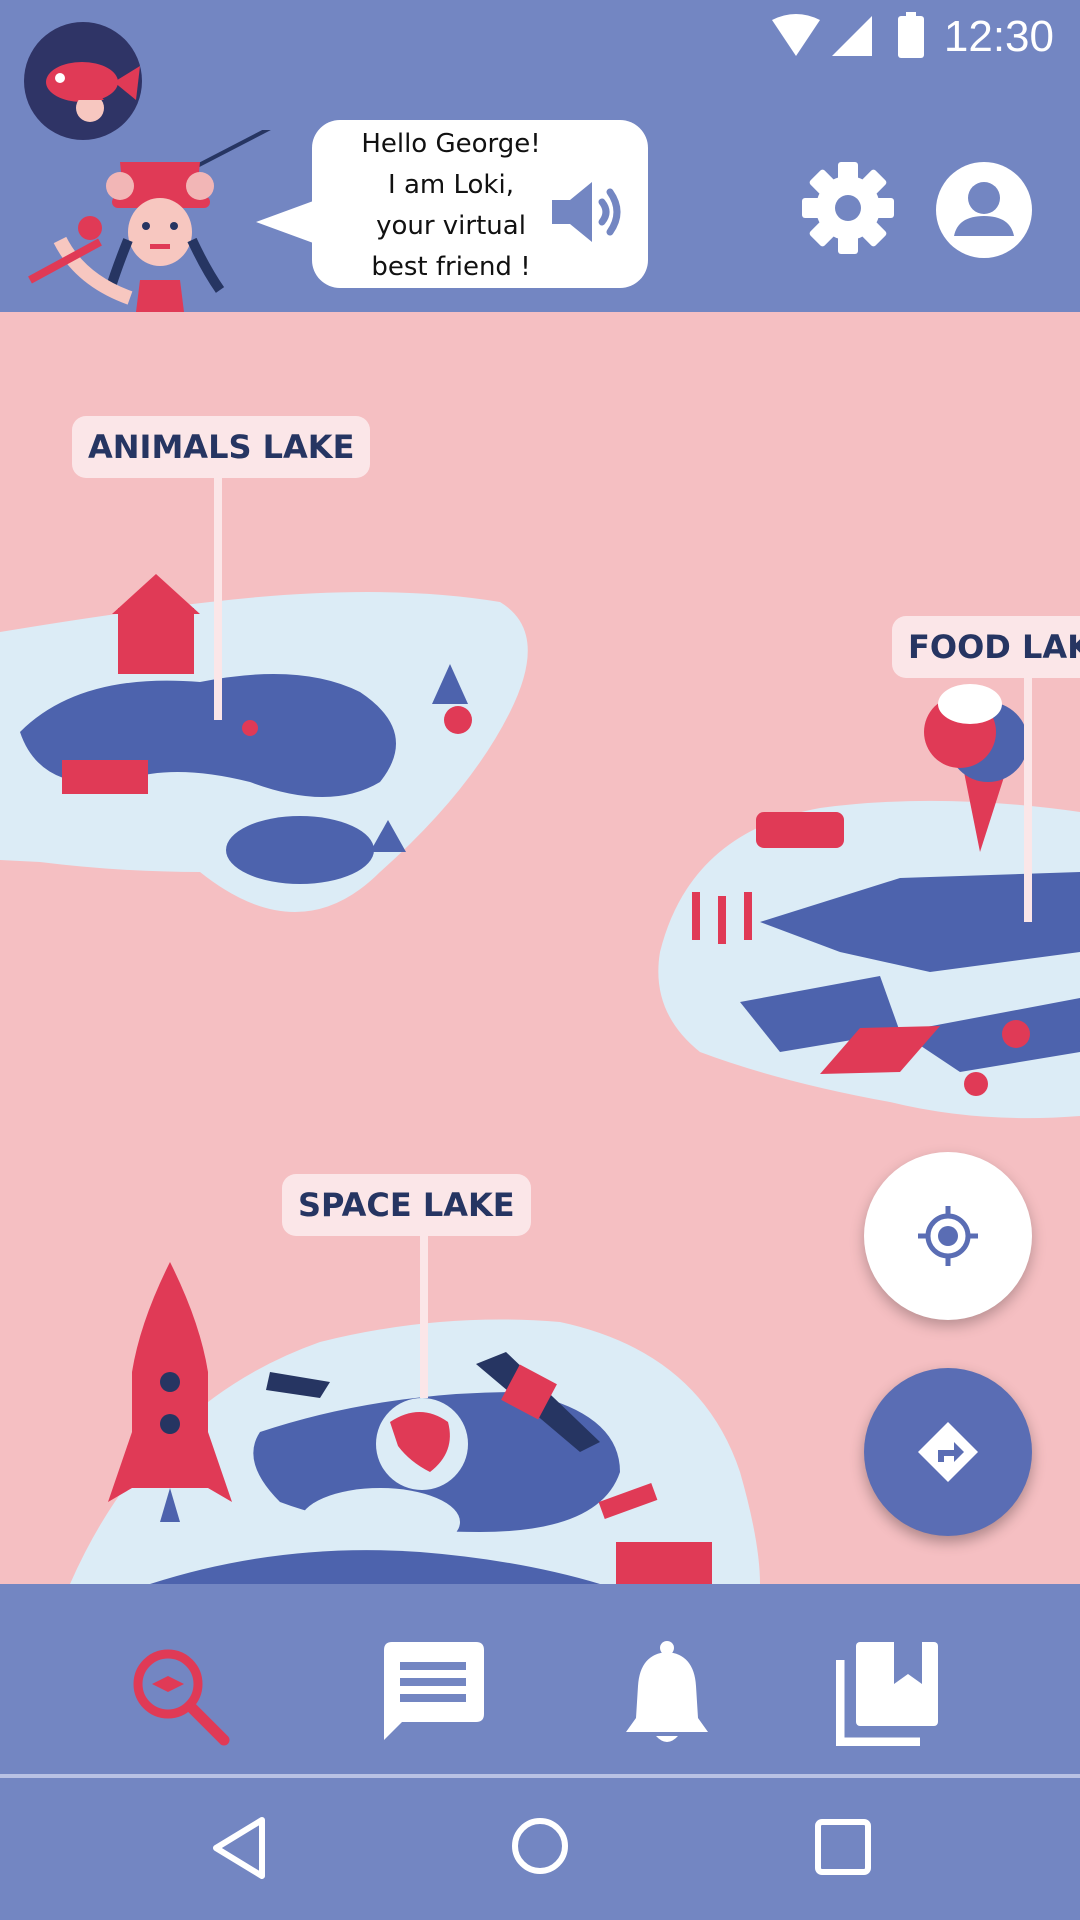 Image resolution: width=1080 pixels, height=1920 pixels. I want to click on bell-icon, so click(667, 1691).